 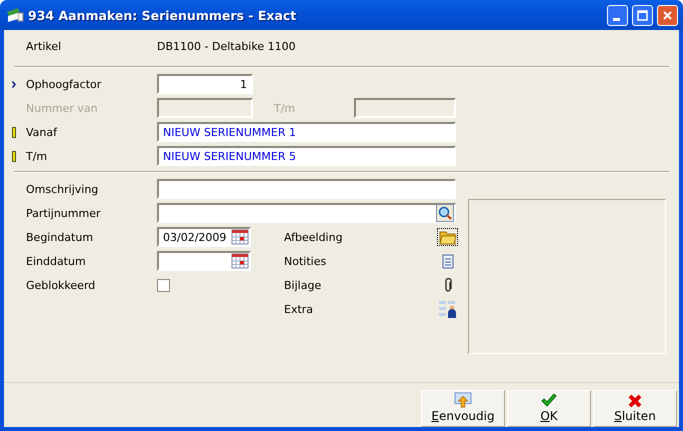 I want to click on maximize-button, so click(x=642, y=15).